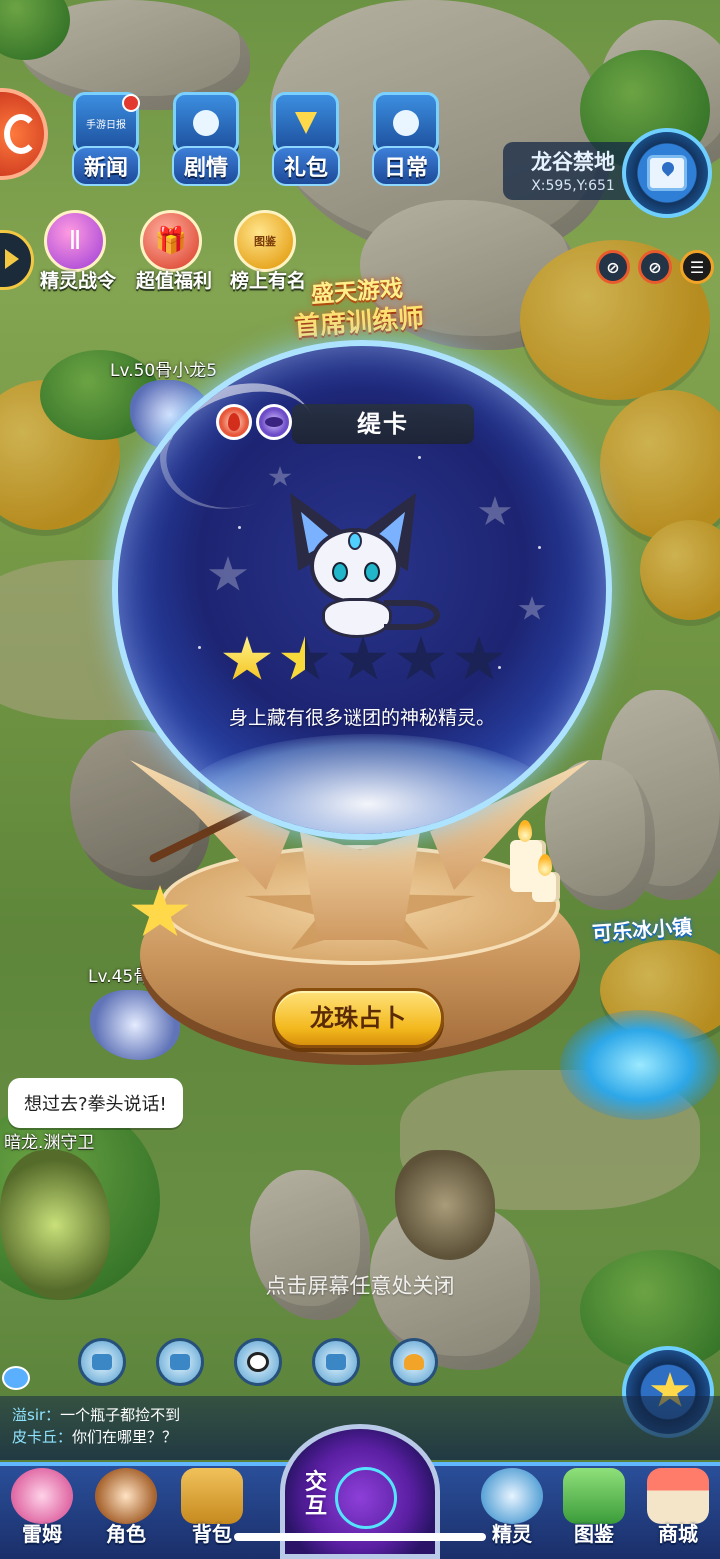 Image resolution: width=720 pixels, height=1559 pixels. What do you see at coordinates (546, 887) in the screenshot?
I see `candle-small` at bounding box center [546, 887].